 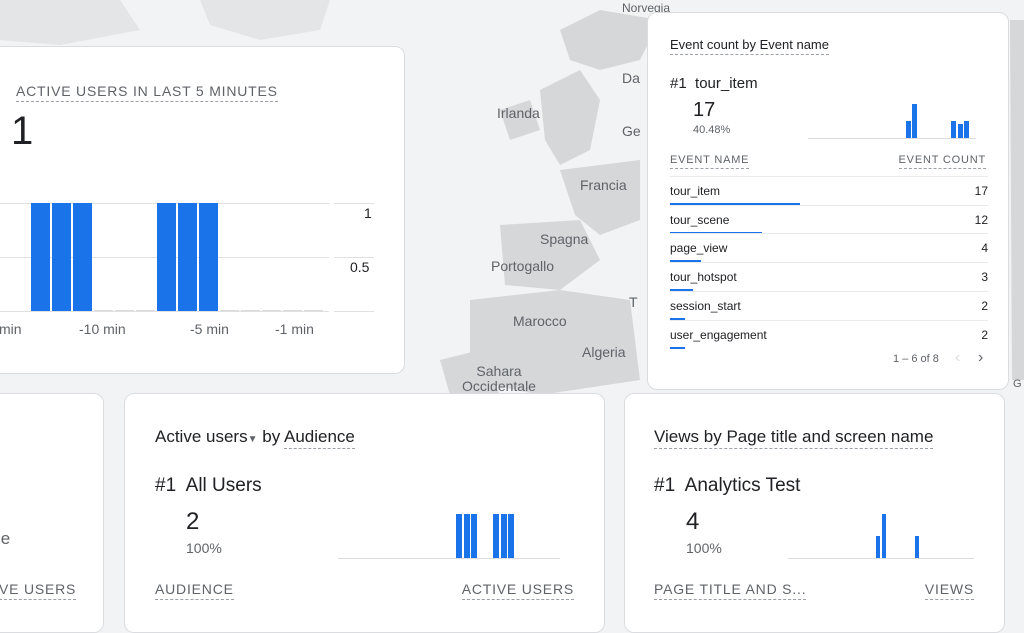 What do you see at coordinates (223, 485) in the screenshot?
I see `audience-top-name: All Users` at bounding box center [223, 485].